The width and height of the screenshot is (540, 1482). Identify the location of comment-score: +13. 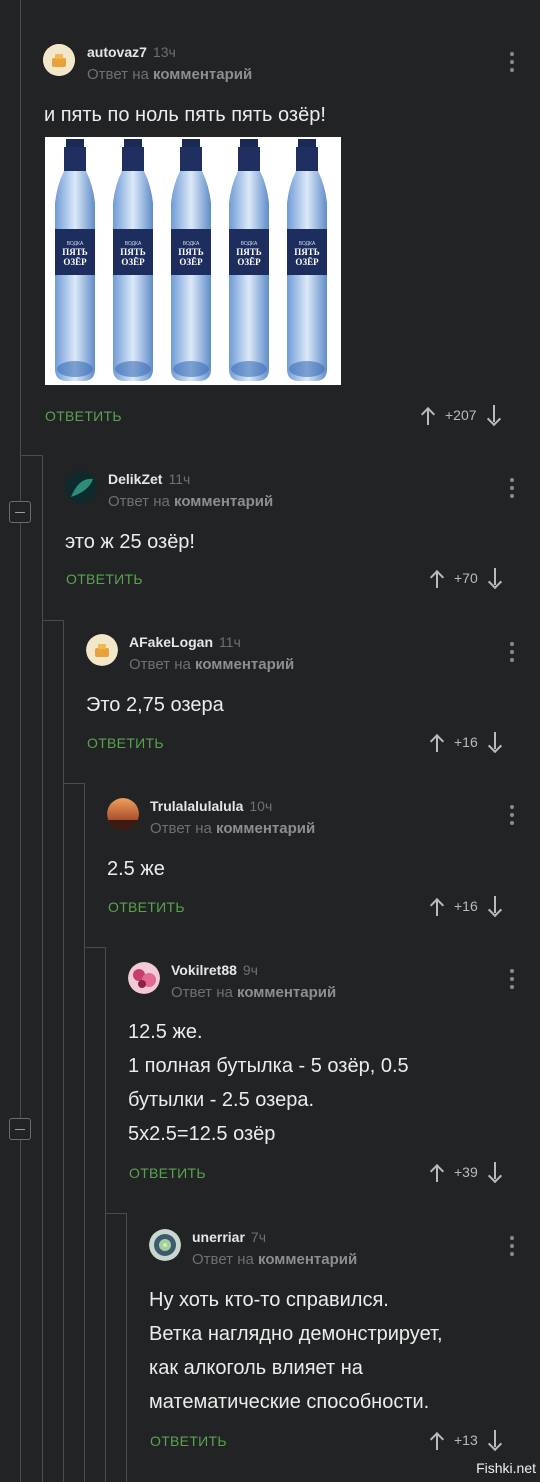
(466, 1440).